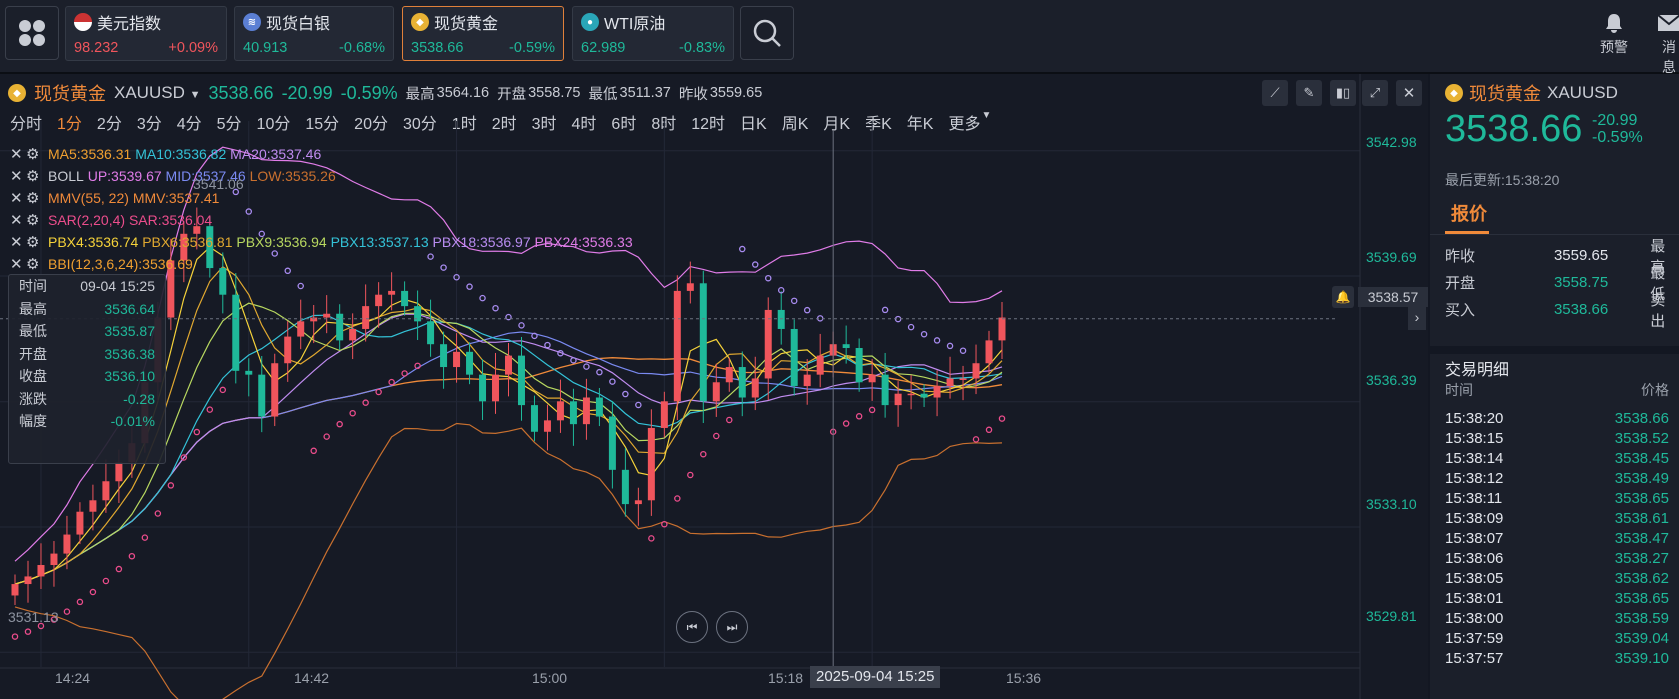  I want to click on price-alert-button: 🔔, so click(1343, 297).